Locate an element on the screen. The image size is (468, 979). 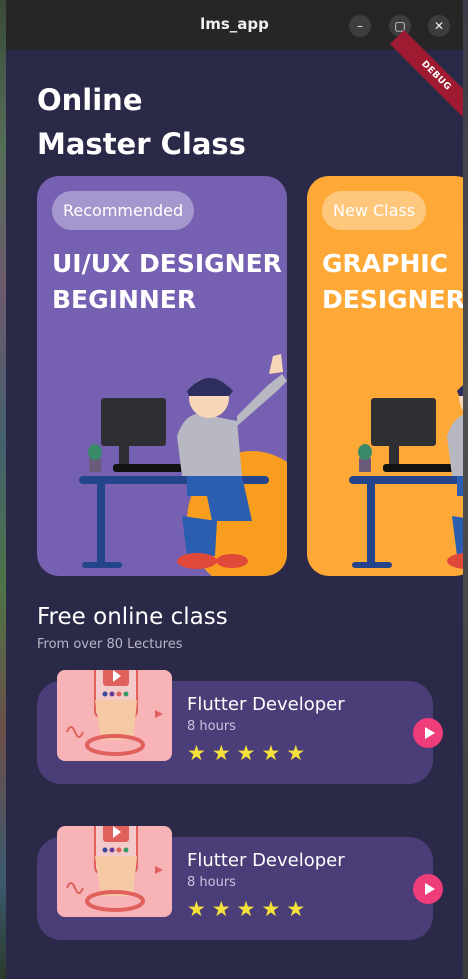
card-title: UI/UX DESIGNER BEGINNER is located at coordinates (169, 282).